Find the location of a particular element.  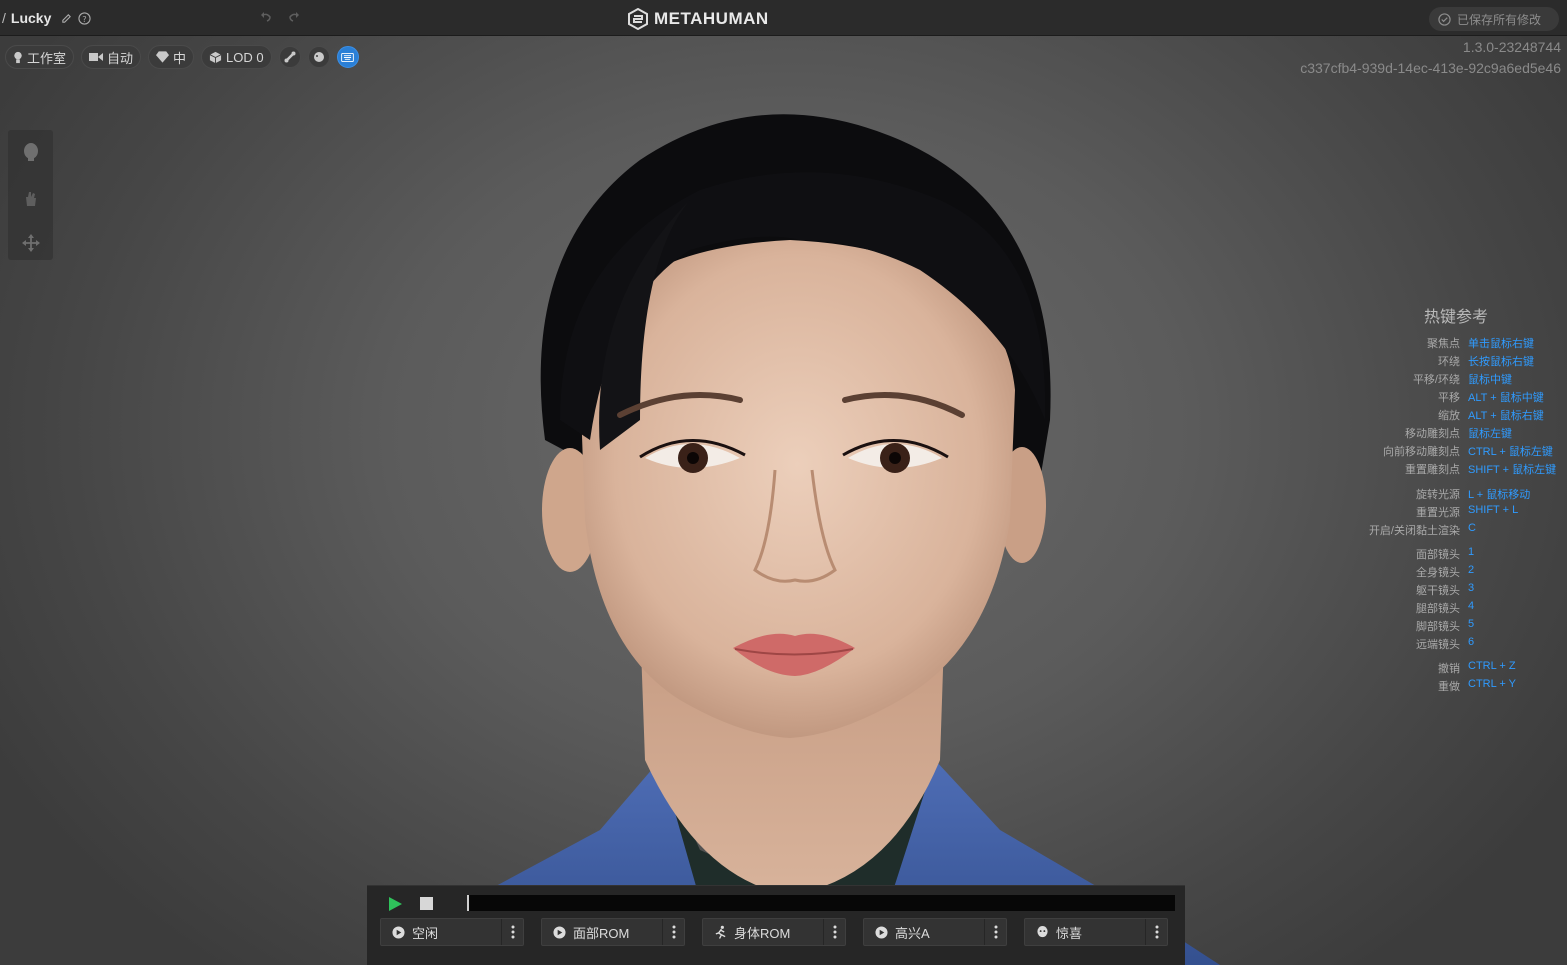

animation-item-happy-a: 高兴A is located at coordinates (935, 932).